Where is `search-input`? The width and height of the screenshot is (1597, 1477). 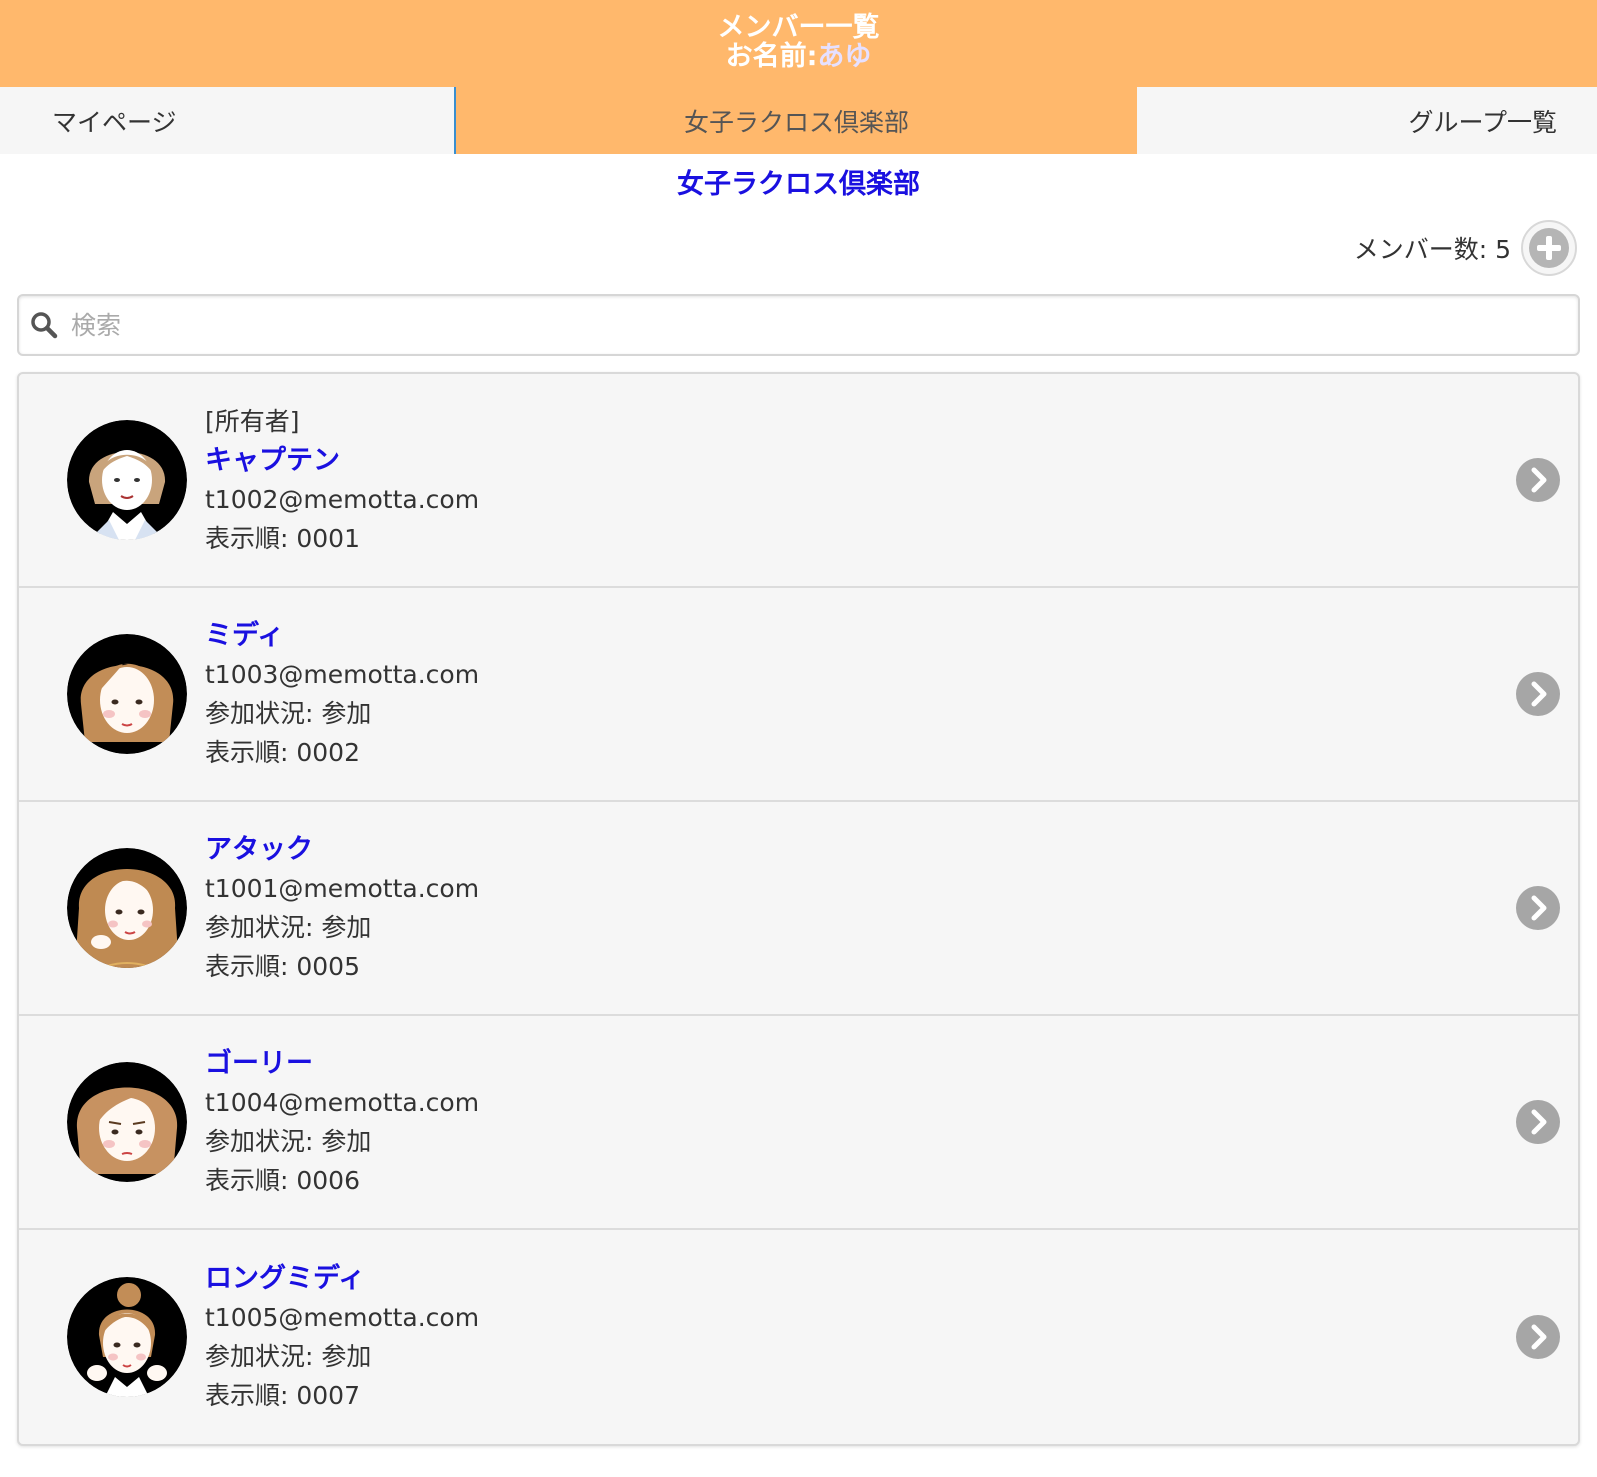
search-input is located at coordinates (823, 325).